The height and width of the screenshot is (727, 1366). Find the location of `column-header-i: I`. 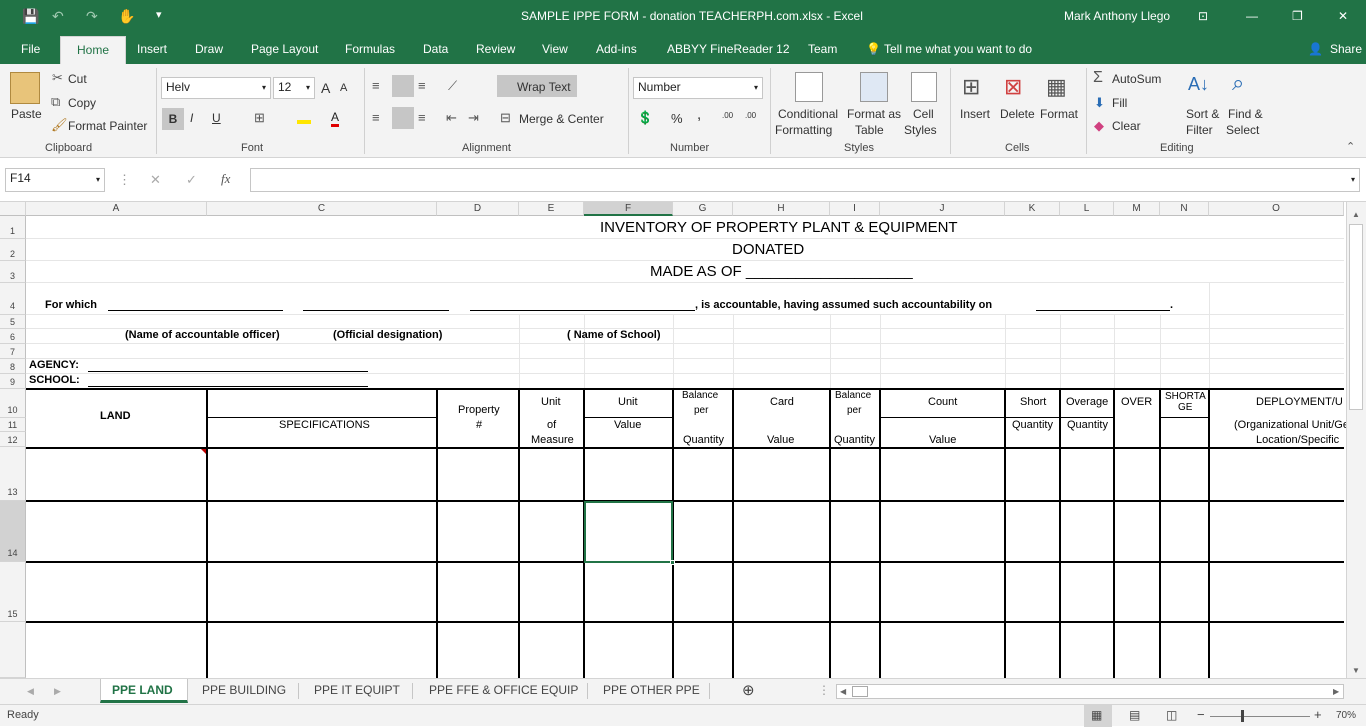

column-header-i: I is located at coordinates (855, 209).